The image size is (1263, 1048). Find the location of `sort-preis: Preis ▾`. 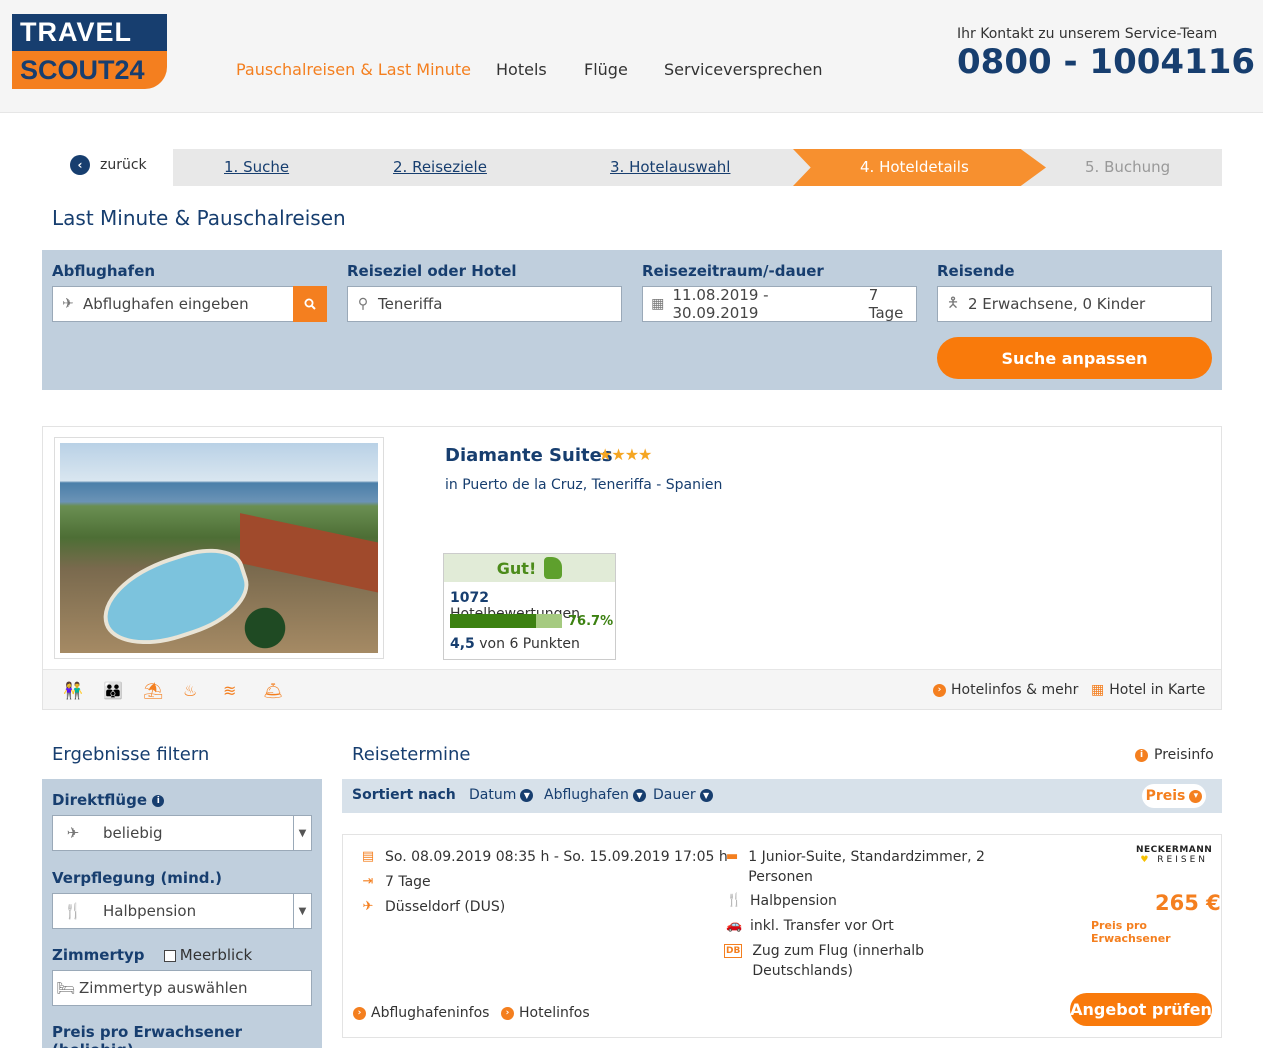

sort-preis: Preis ▾ is located at coordinates (1174, 796).